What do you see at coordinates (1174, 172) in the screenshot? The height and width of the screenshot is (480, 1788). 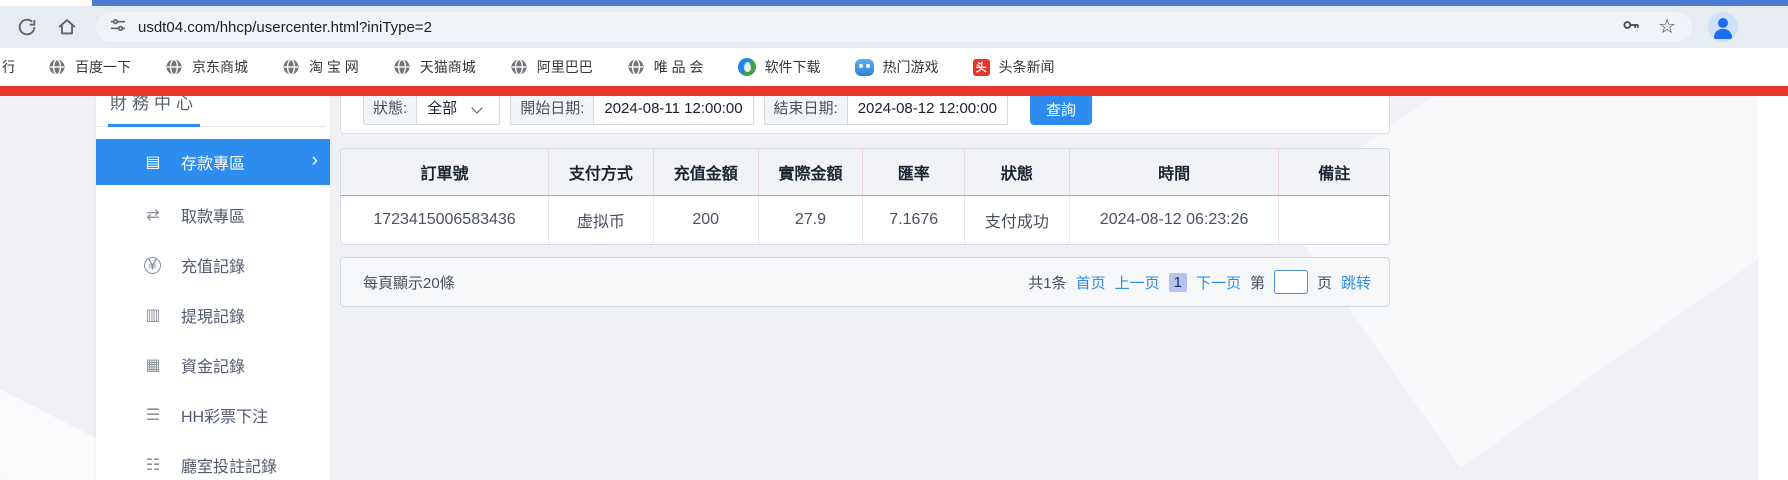 I see `col-time: 時間` at bounding box center [1174, 172].